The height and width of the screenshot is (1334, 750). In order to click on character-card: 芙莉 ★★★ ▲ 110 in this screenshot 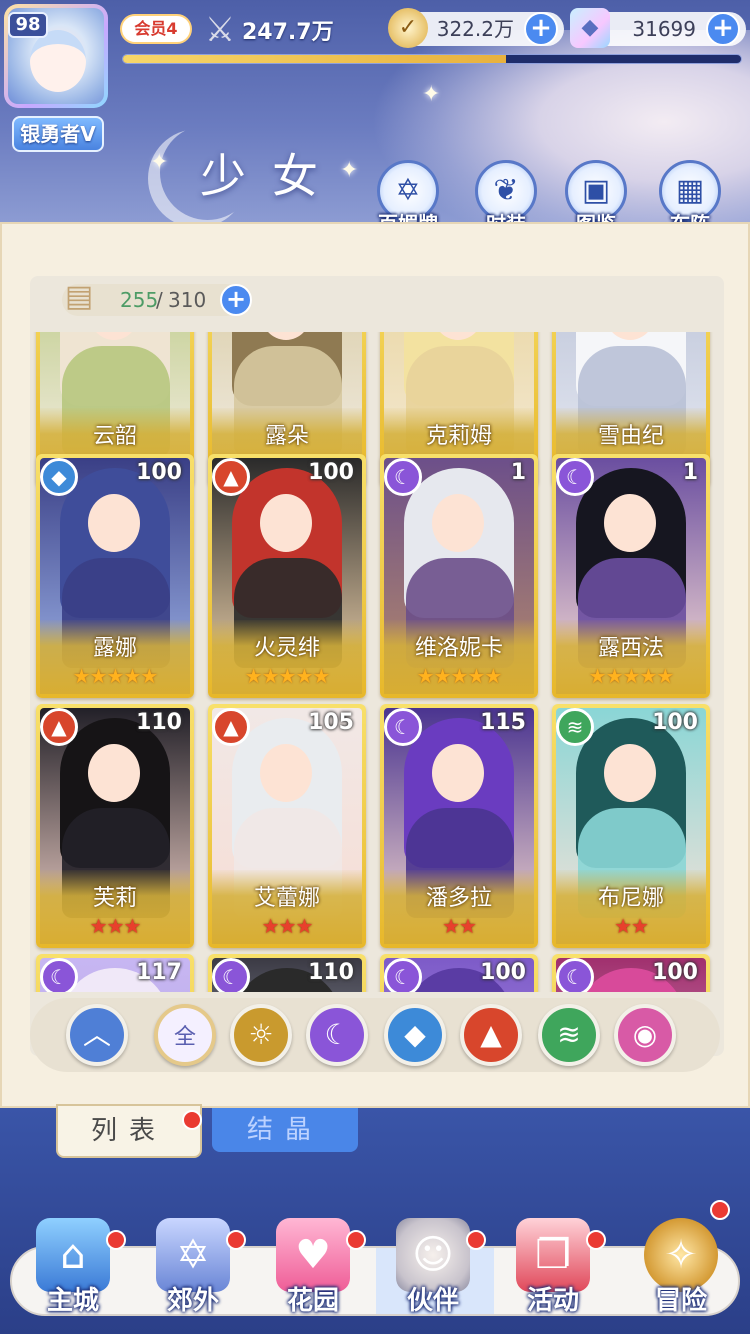, I will do `click(115, 826)`.